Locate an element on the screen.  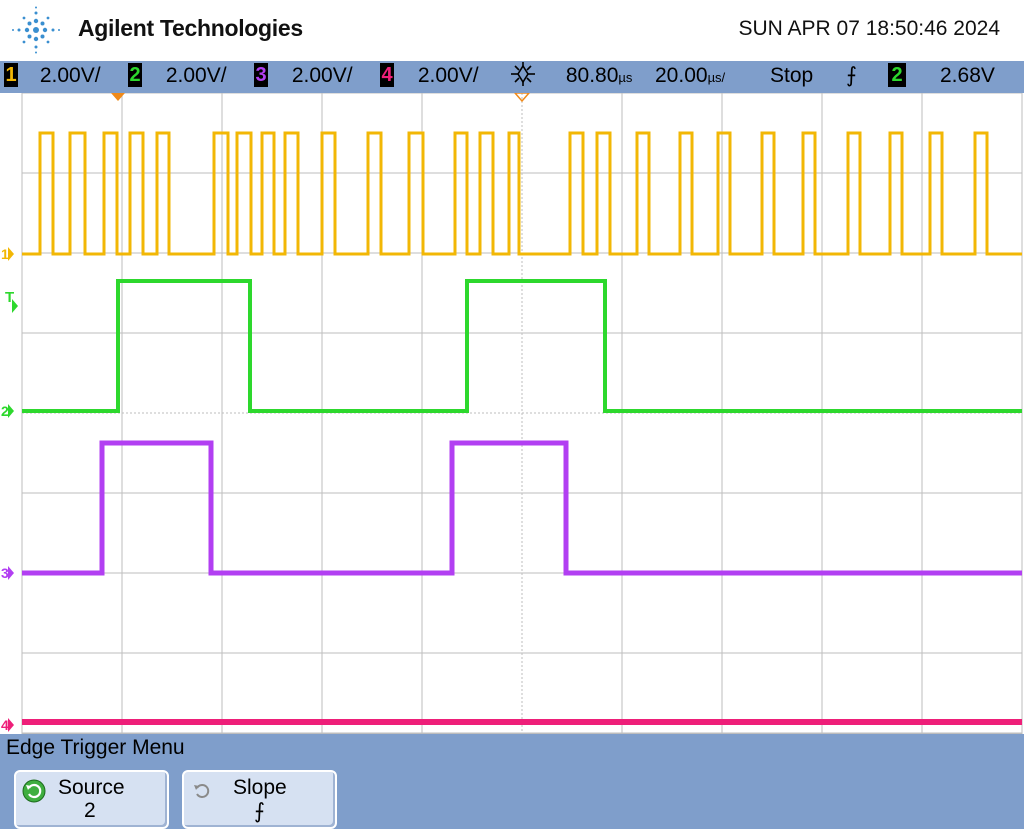
ch1-ground-marker: 1 is located at coordinates (7, 254).